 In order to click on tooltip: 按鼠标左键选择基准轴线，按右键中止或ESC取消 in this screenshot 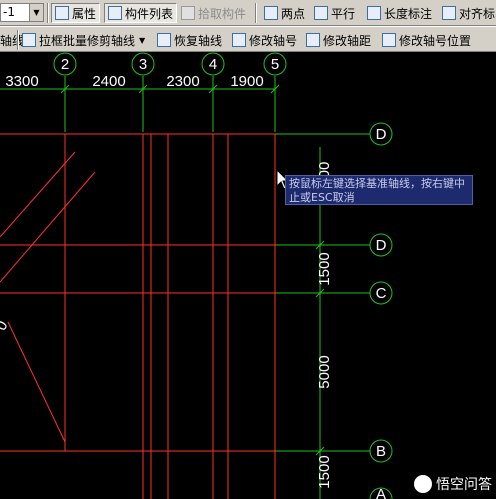, I will do `click(379, 190)`.